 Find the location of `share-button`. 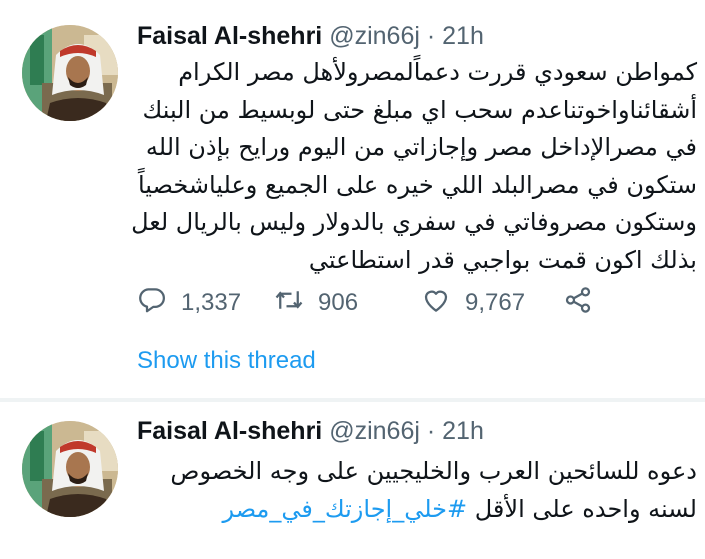

share-button is located at coordinates (578, 303).